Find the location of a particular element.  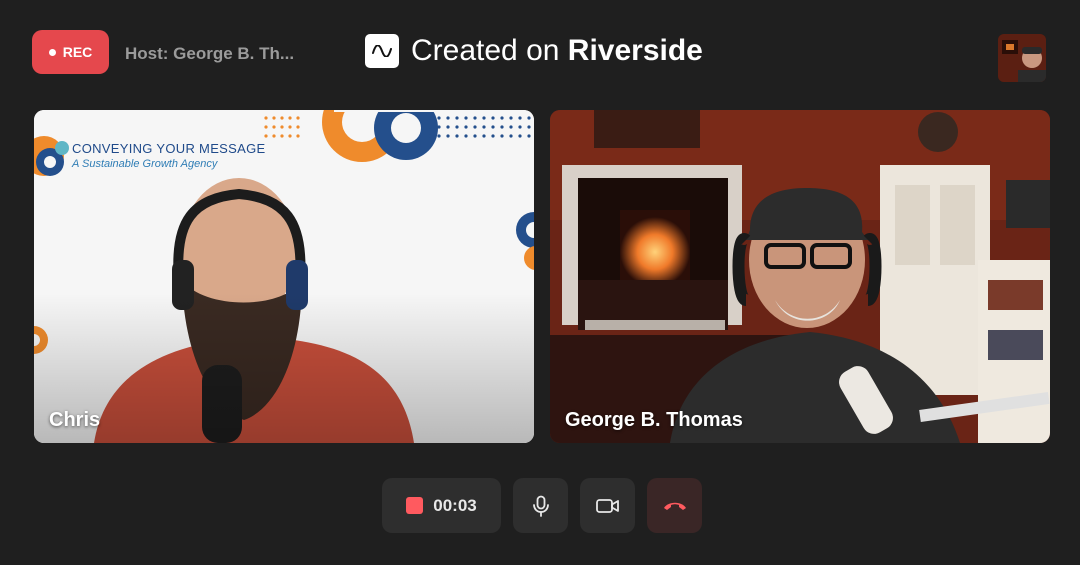

participant-name-chris: Chris is located at coordinates (75, 420).